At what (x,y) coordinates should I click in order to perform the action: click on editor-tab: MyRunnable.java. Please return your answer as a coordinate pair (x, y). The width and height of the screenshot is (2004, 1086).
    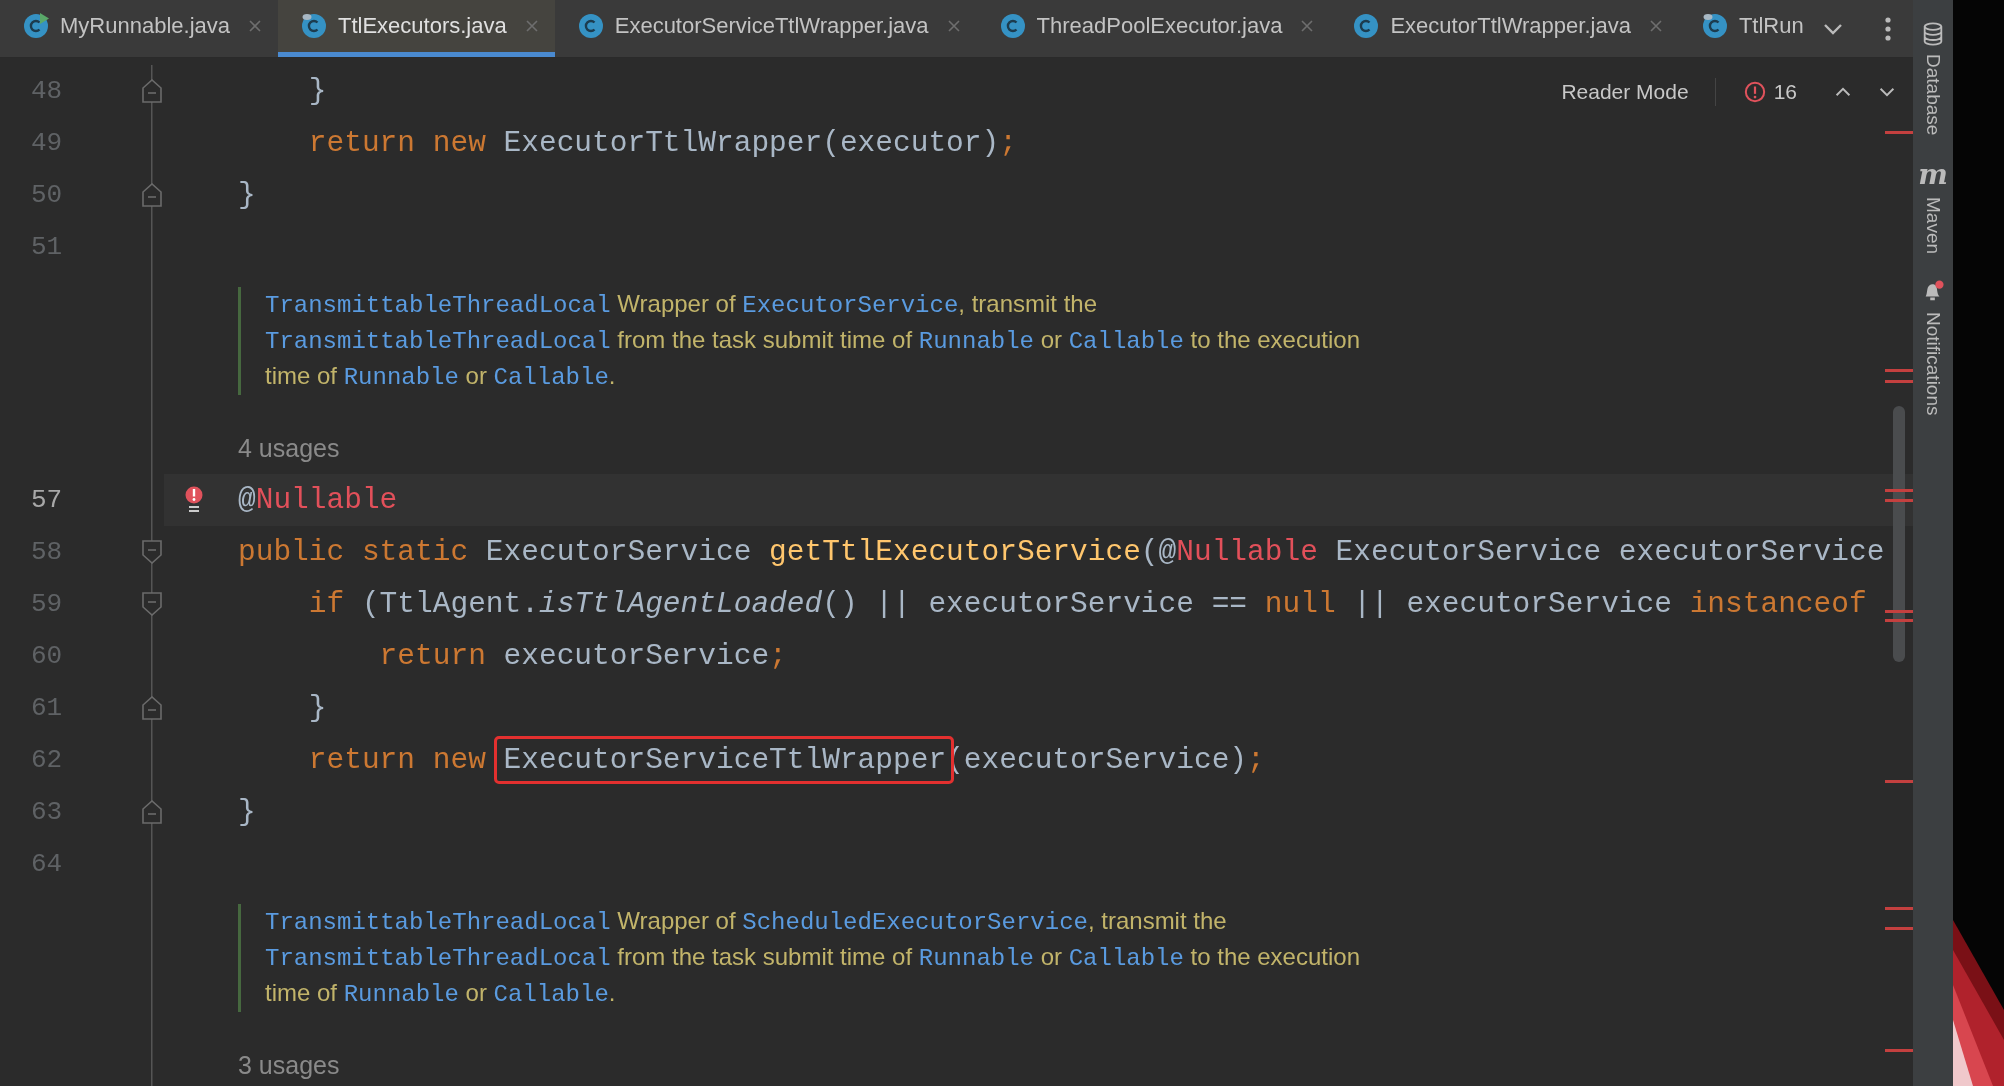
    Looking at the image, I should click on (139, 28).